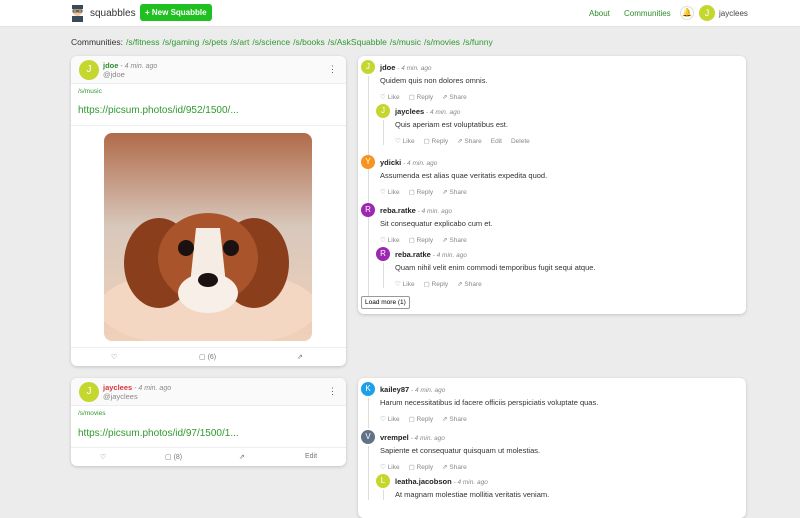 This screenshot has height=518, width=800. Describe the element at coordinates (176, 12) in the screenshot. I see `new-squabble-button: + New Squabble` at that location.